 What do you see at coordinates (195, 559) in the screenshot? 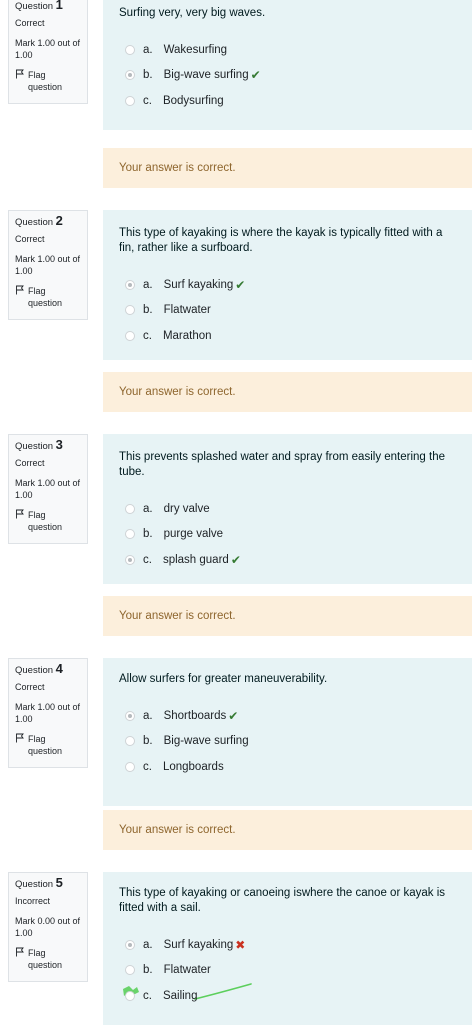
I see `answer-label: splash guard` at bounding box center [195, 559].